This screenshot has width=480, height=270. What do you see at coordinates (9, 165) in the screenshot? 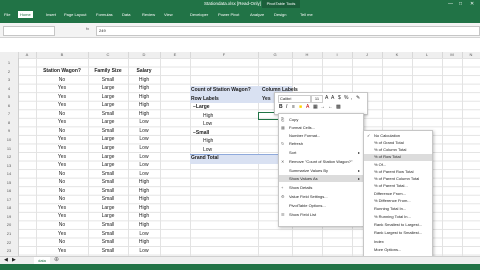
I see `row-header: 13` at bounding box center [9, 165].